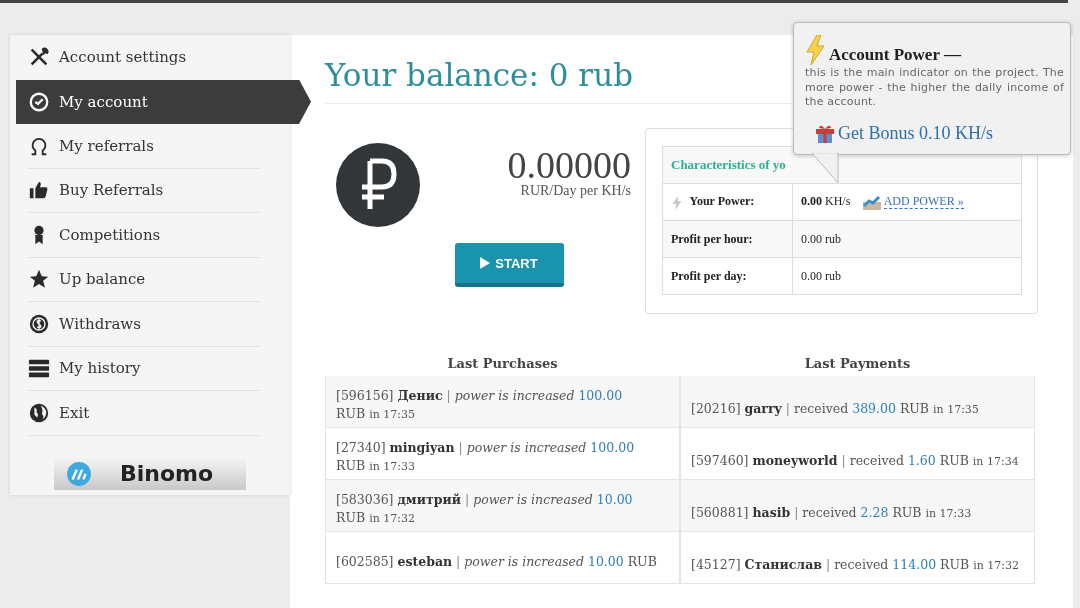 The width and height of the screenshot is (1080, 608). I want to click on history-entry: [583036] дмитрий | power is increased 10.00 RUB in 17:32, so click(502, 506).